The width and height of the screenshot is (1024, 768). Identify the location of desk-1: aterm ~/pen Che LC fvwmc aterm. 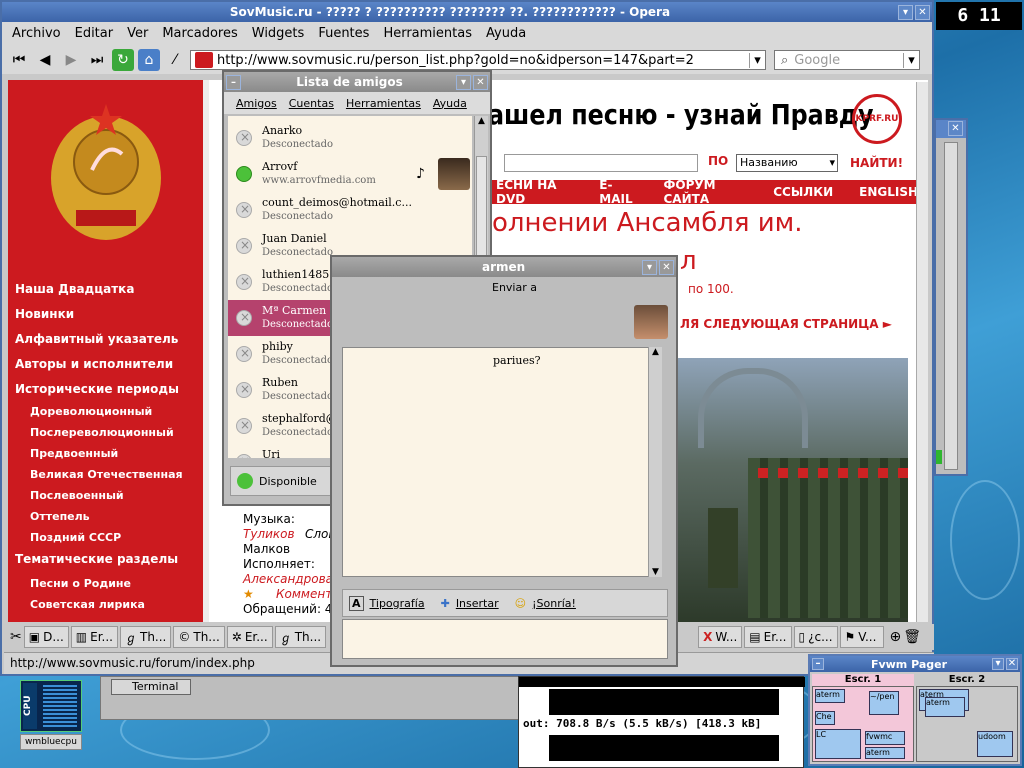
(863, 724).